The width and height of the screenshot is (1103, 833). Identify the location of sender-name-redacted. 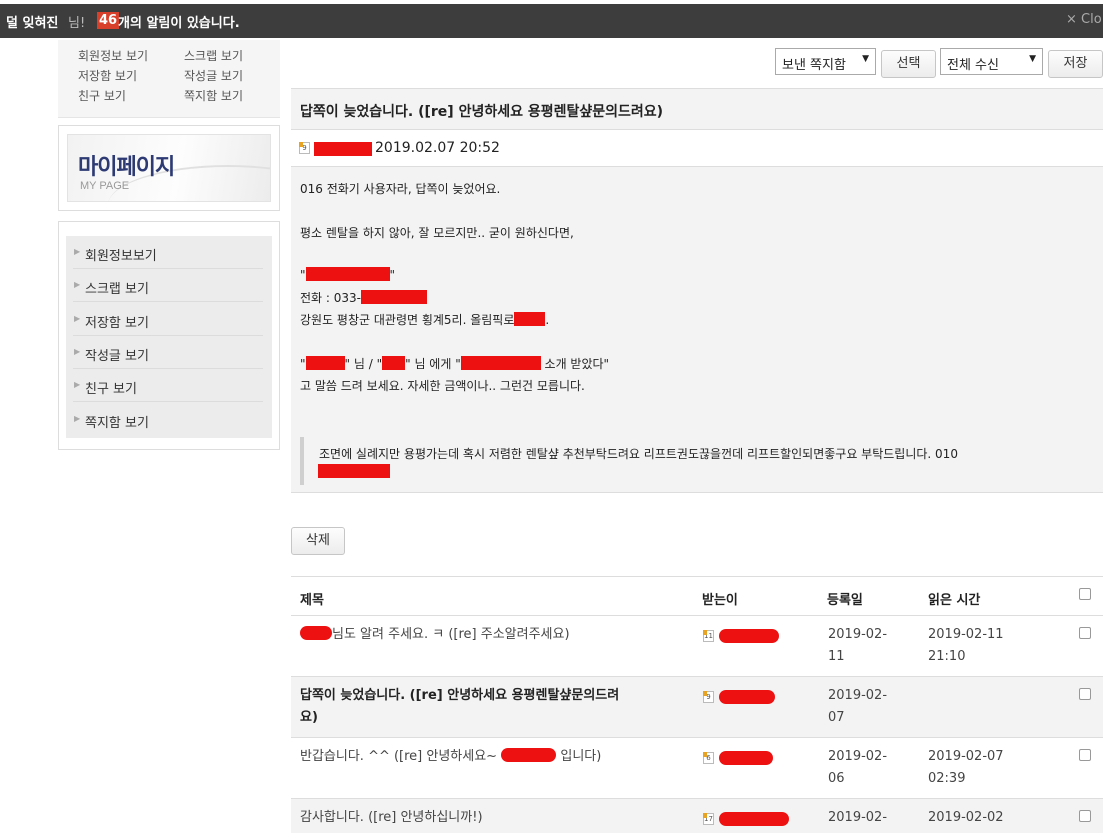
(343, 149).